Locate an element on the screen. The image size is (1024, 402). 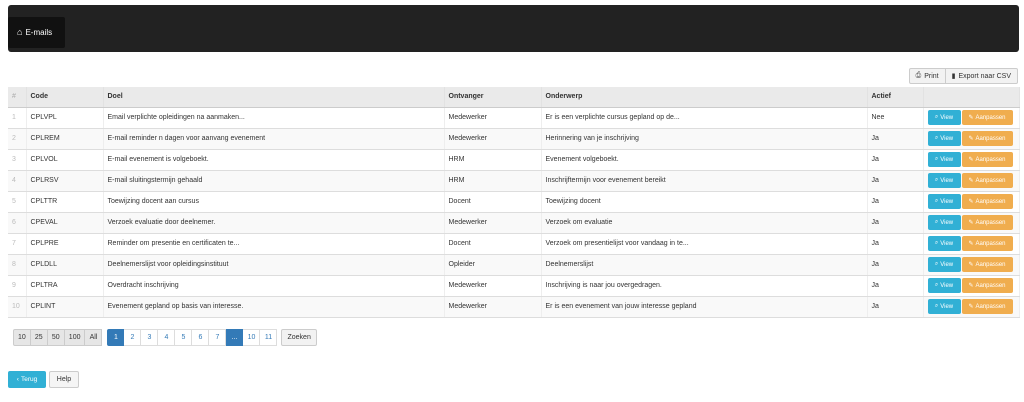
page-number: 2 is located at coordinates (133, 337).